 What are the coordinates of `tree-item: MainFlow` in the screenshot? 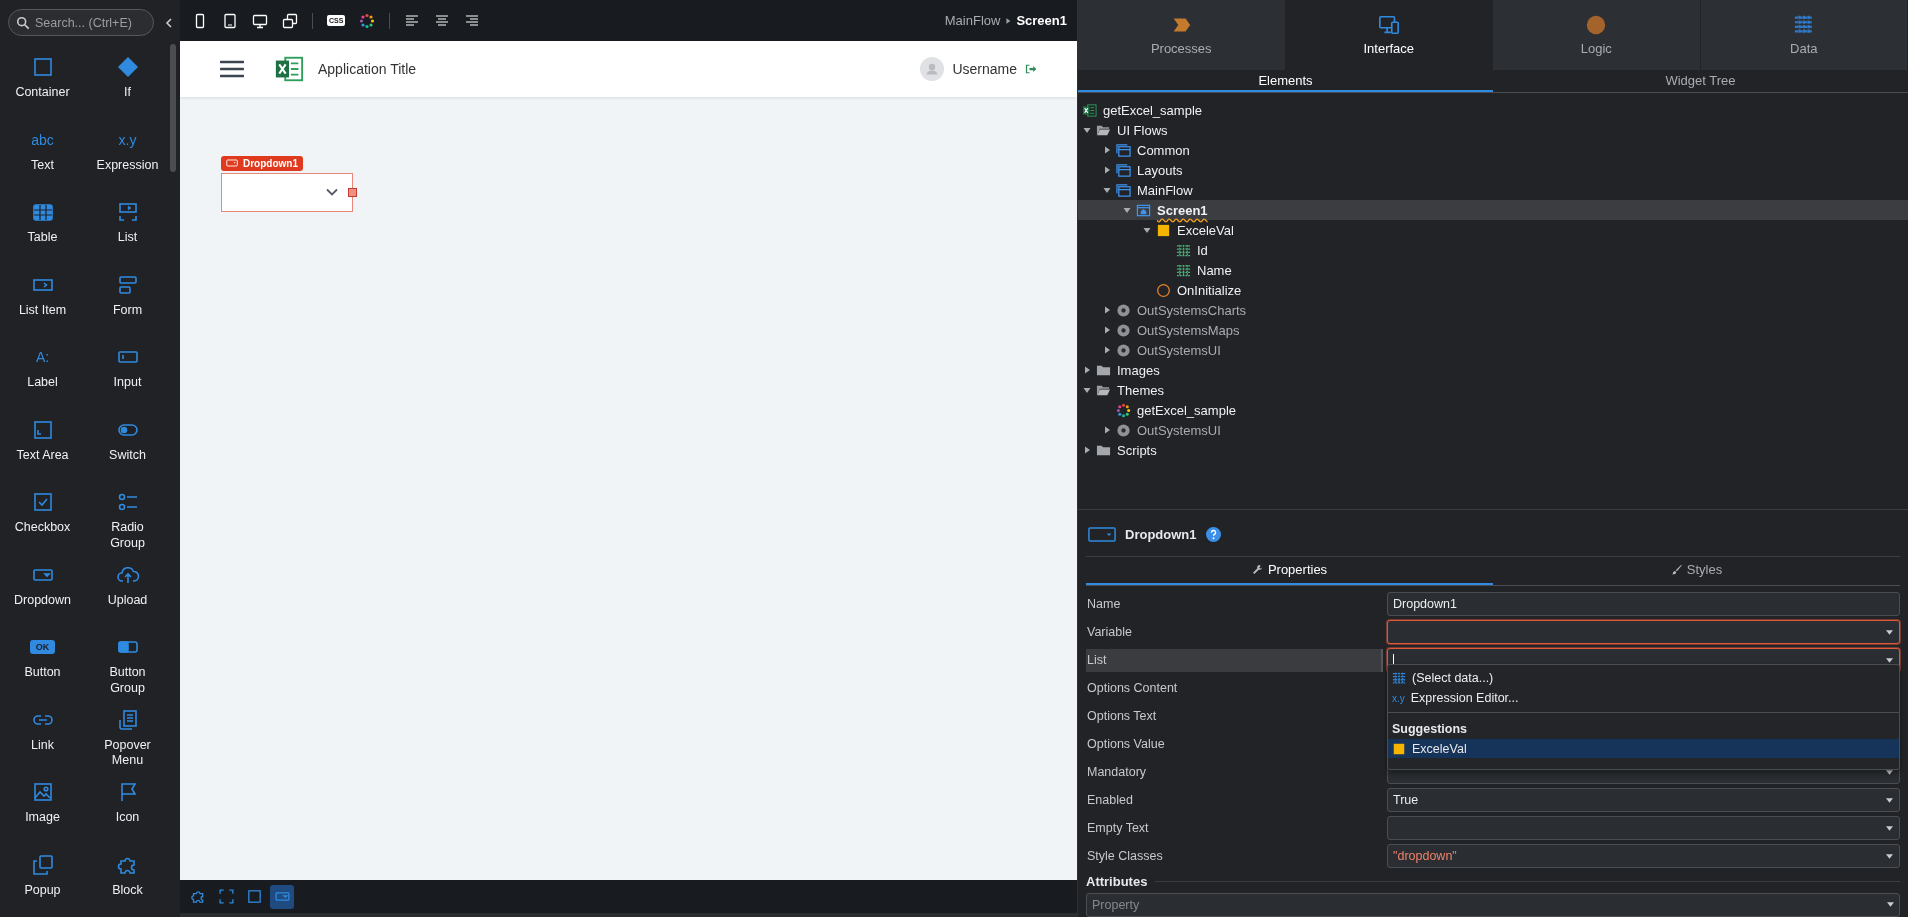 It's located at (1493, 190).